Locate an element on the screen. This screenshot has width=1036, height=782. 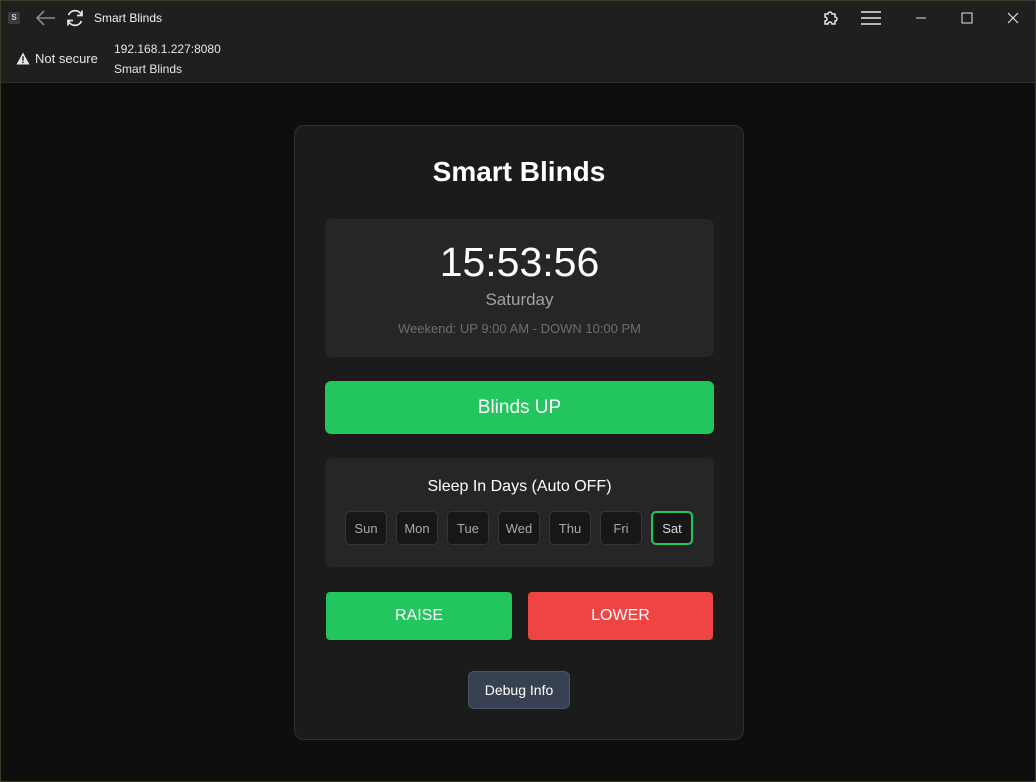
day-toggle-sat: Sat is located at coordinates (672, 528).